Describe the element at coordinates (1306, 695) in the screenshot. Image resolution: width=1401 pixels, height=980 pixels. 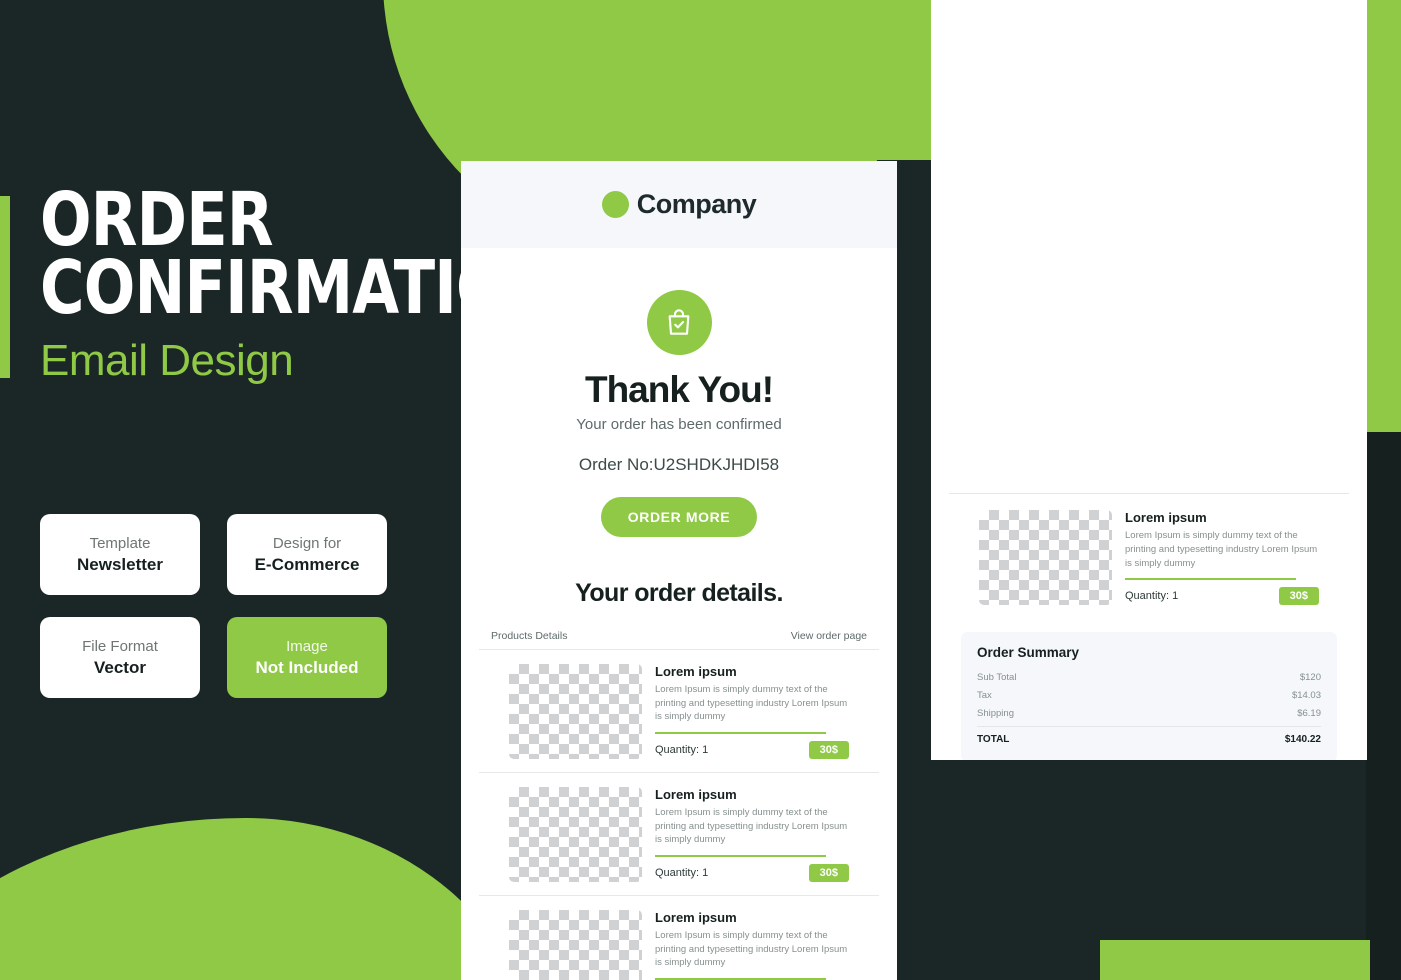
I see `summary-value: $14.03` at that location.